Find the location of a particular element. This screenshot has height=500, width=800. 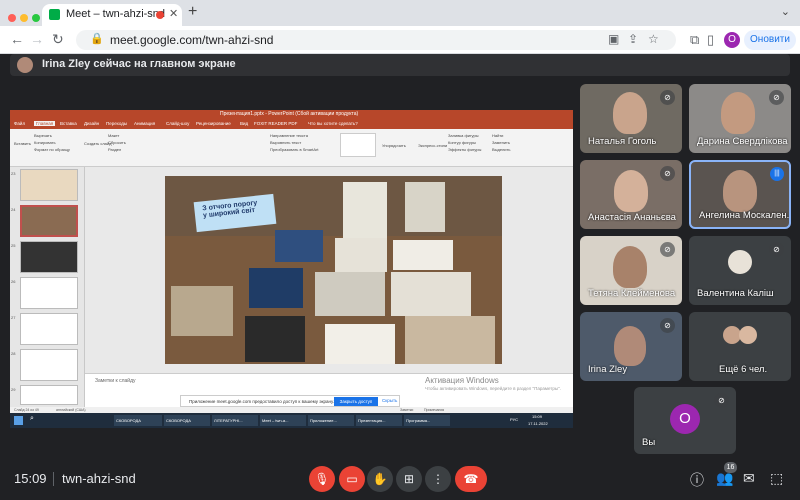

book-portrait is located at coordinates (365, 211).